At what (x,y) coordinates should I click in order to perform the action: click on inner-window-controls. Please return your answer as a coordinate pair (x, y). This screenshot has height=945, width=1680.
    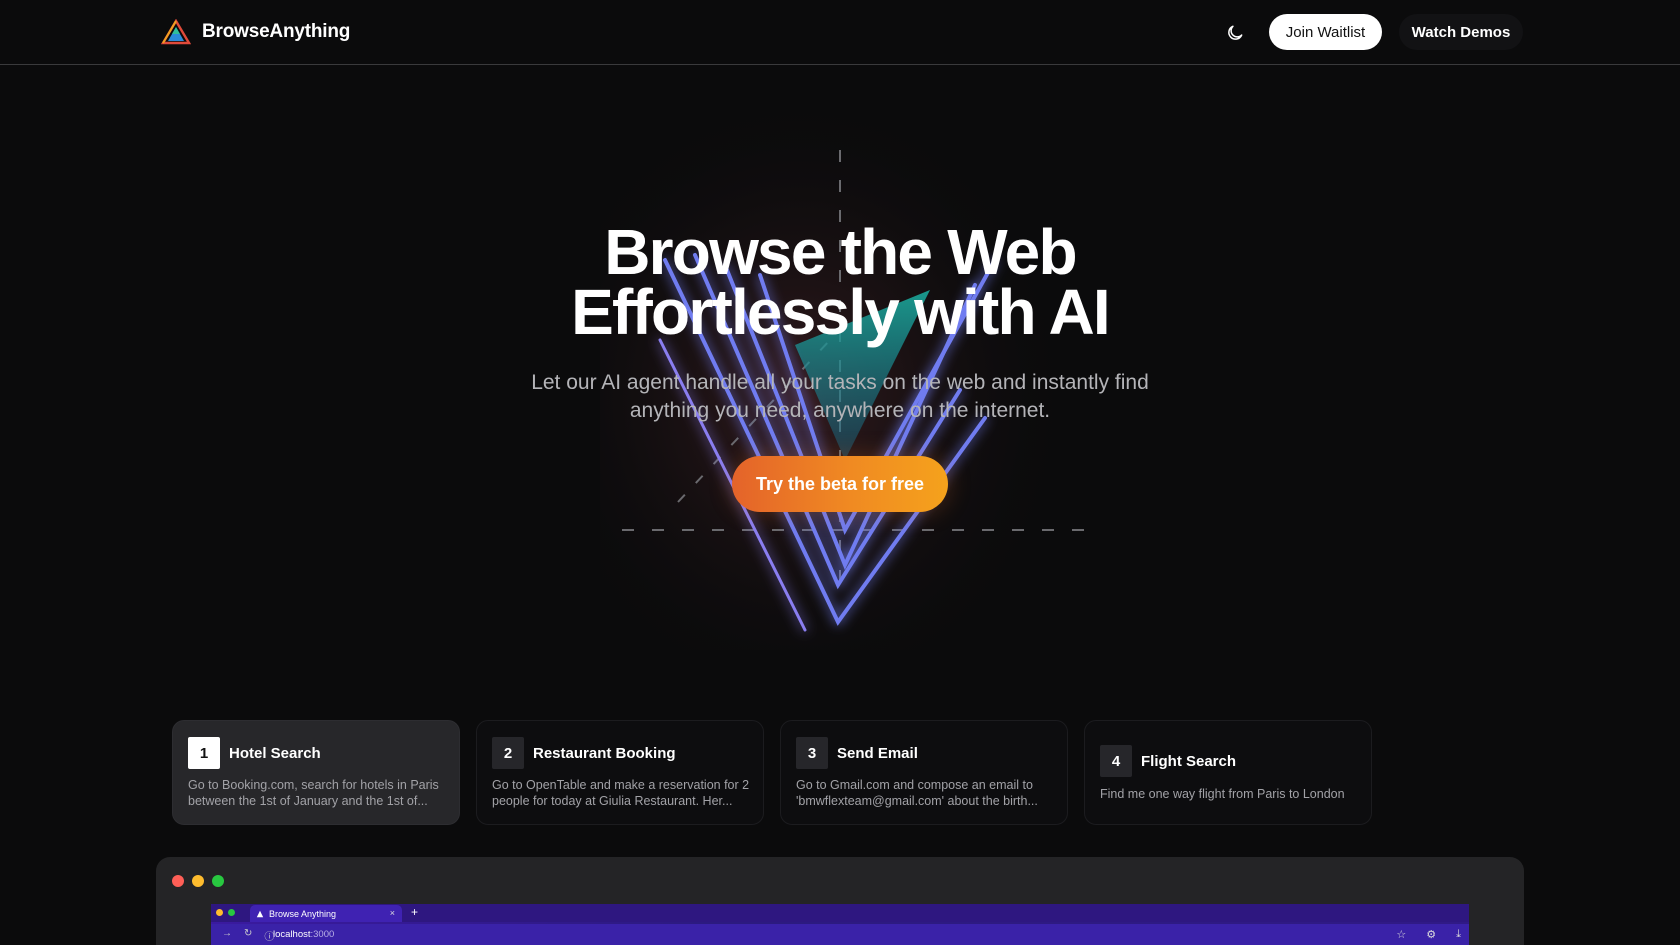
    Looking at the image, I should click on (225, 912).